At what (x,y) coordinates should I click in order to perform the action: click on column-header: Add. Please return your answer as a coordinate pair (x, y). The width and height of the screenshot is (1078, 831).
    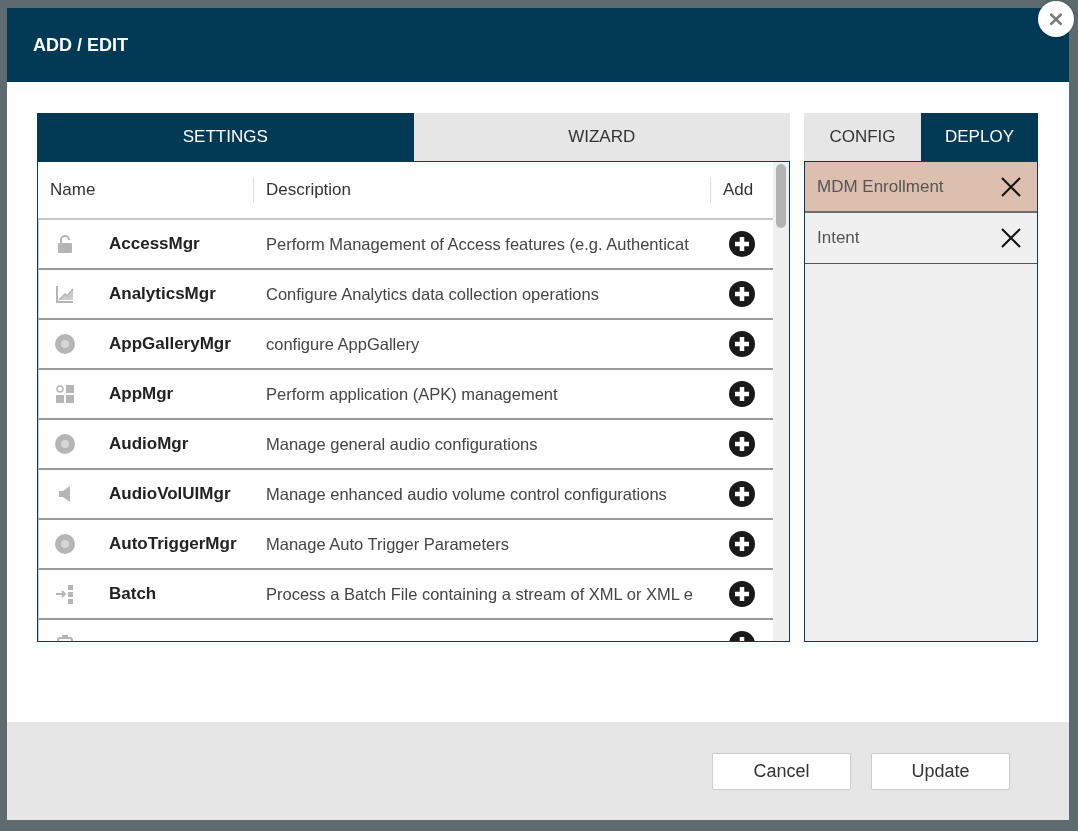
    Looking at the image, I should click on (741, 190).